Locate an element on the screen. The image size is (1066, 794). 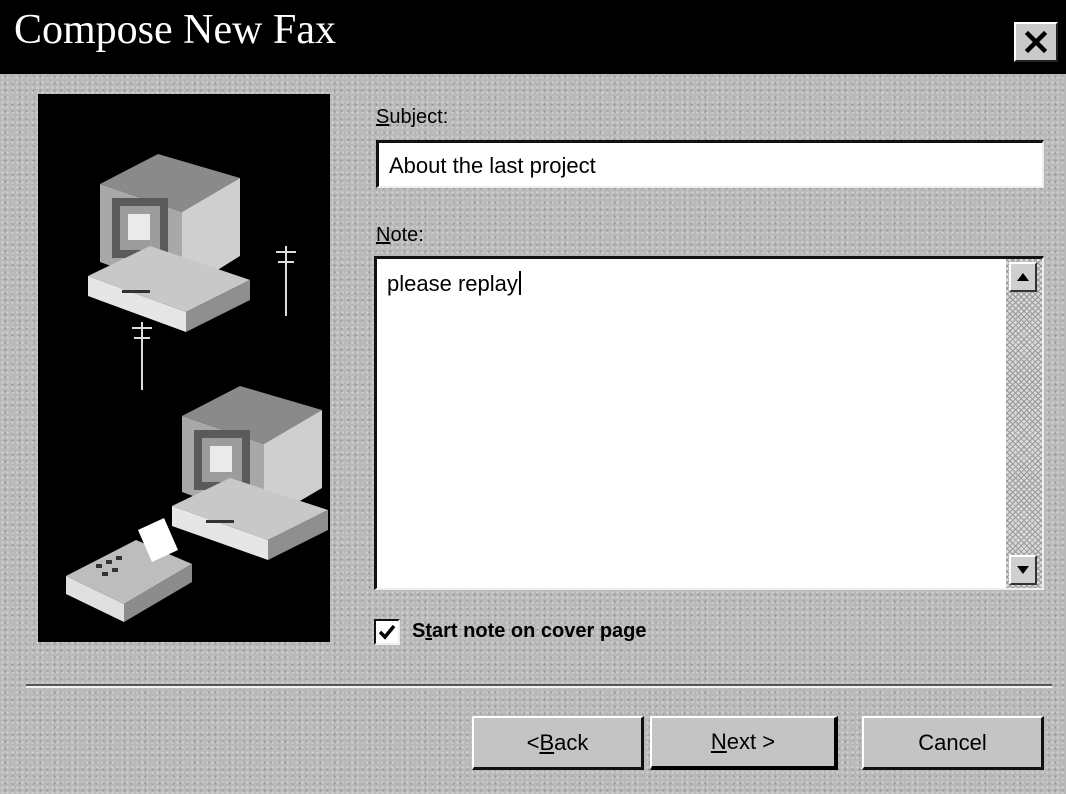
subject-label: Subject: is located at coordinates (412, 117).